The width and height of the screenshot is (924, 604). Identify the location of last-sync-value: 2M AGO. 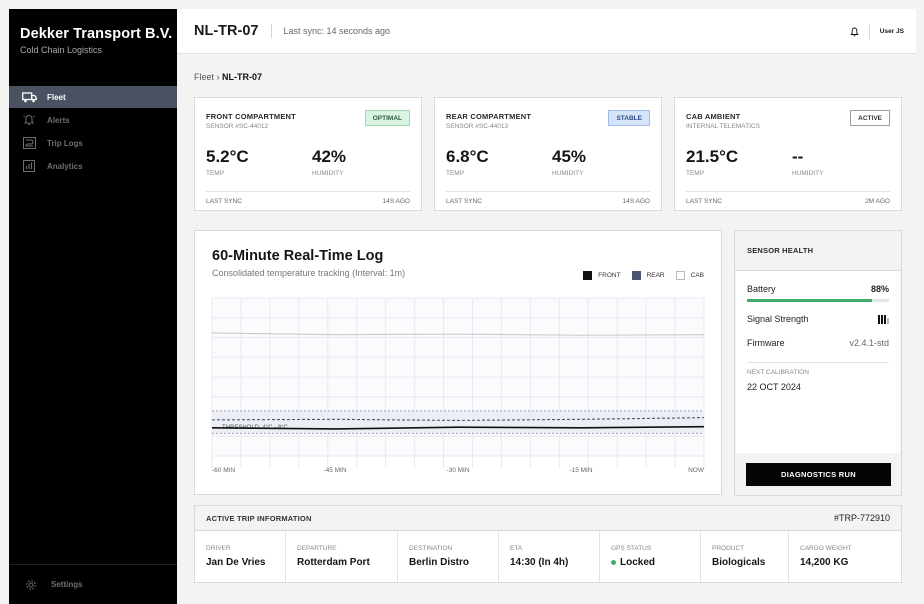
(877, 201).